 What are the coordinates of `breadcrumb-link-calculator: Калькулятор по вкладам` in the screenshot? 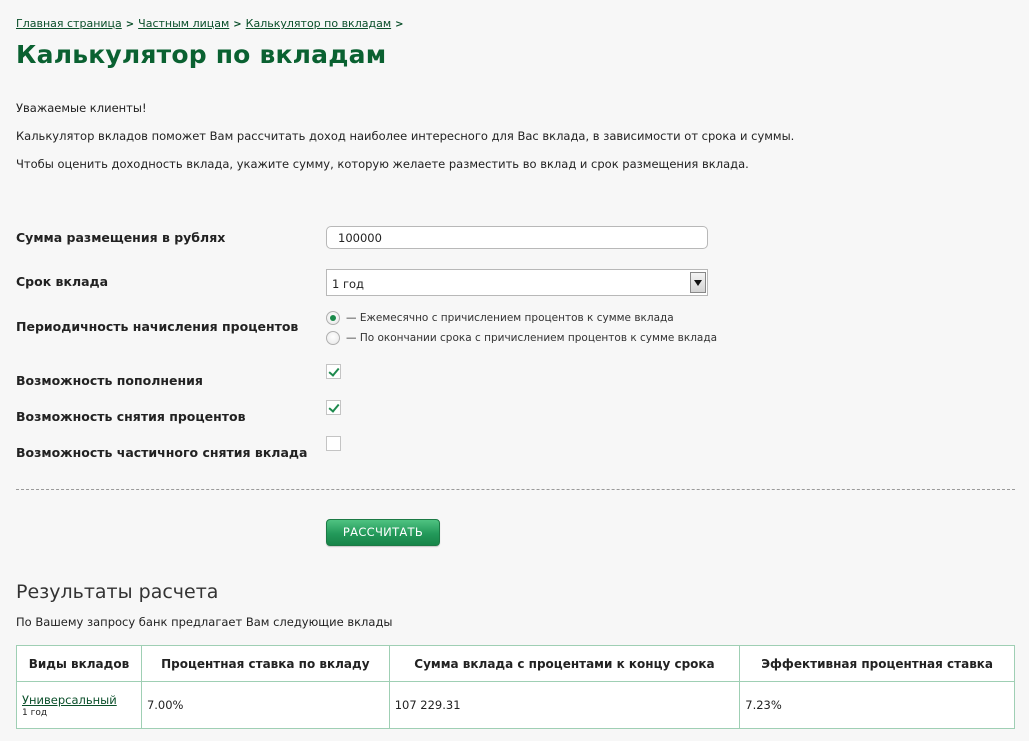 It's located at (318, 23).